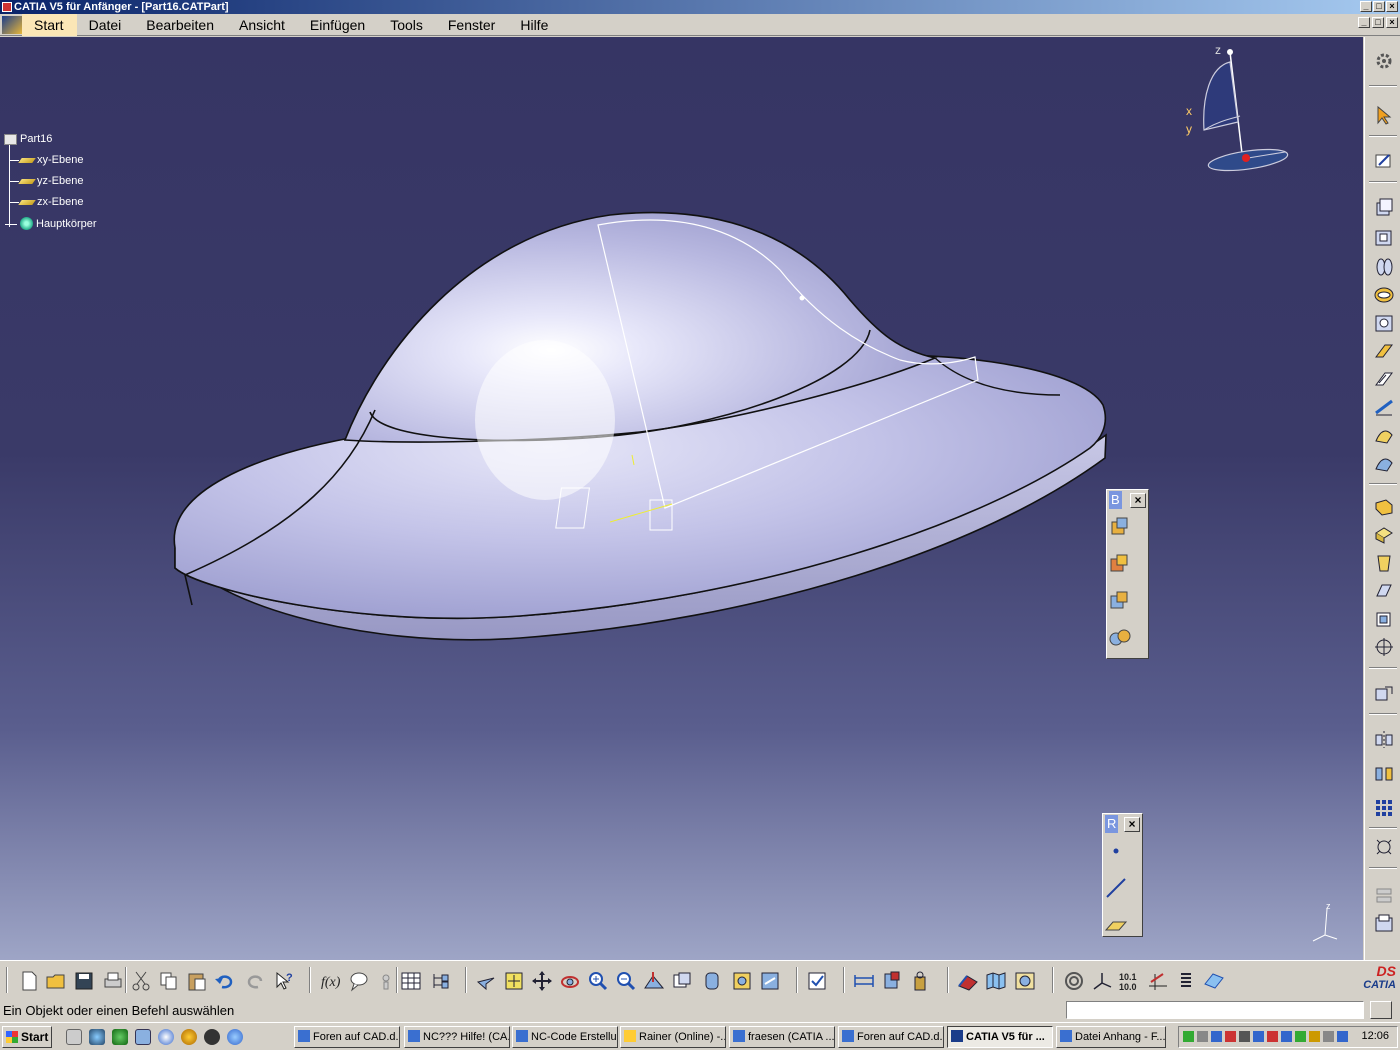 The width and height of the screenshot is (1400, 1050). What do you see at coordinates (1384, 115) in the screenshot?
I see `select-arrow-icon` at bounding box center [1384, 115].